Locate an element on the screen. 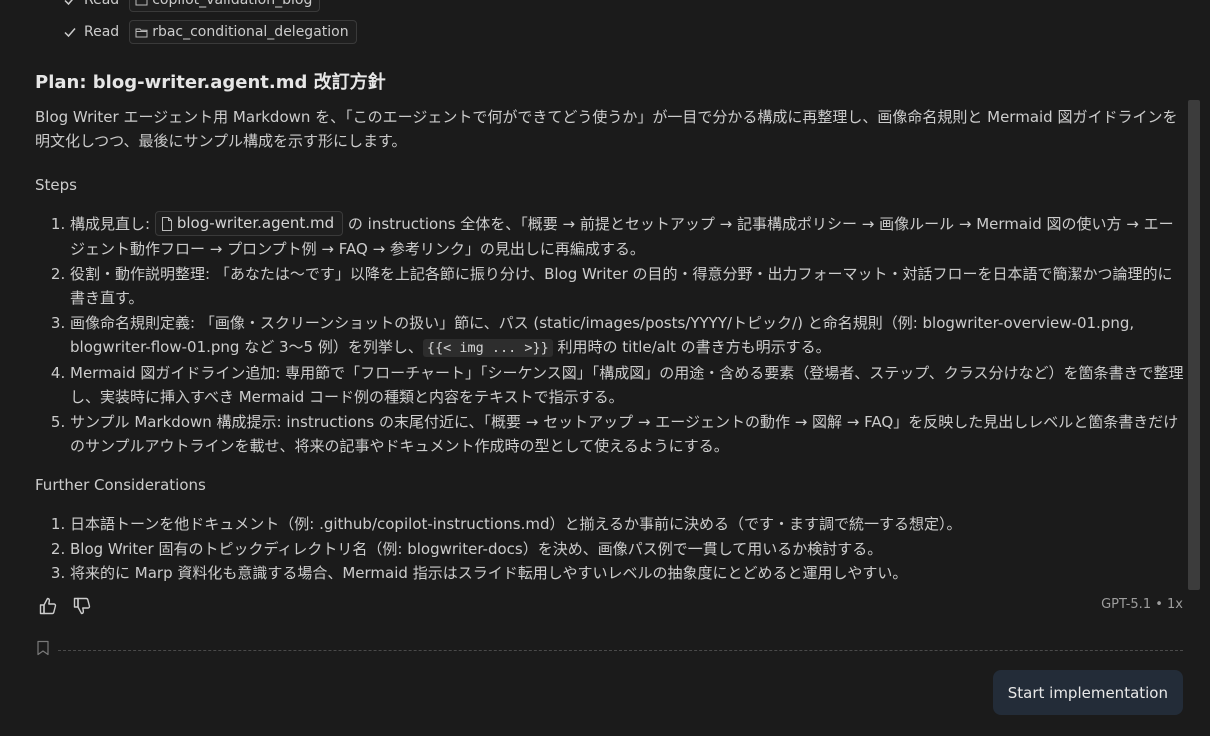  read-entry: Read rbac_conditional_delegation is located at coordinates (209, 32).